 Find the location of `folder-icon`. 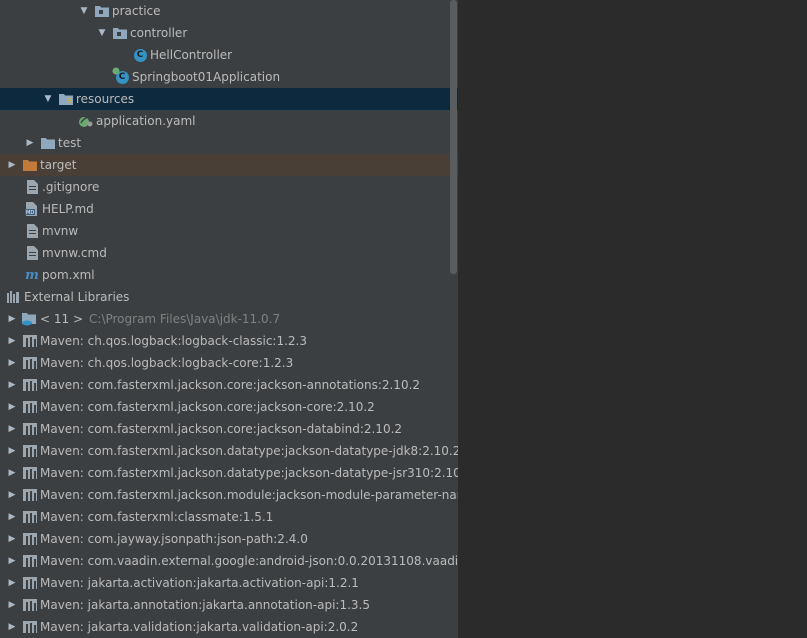

folder-icon is located at coordinates (48, 143).